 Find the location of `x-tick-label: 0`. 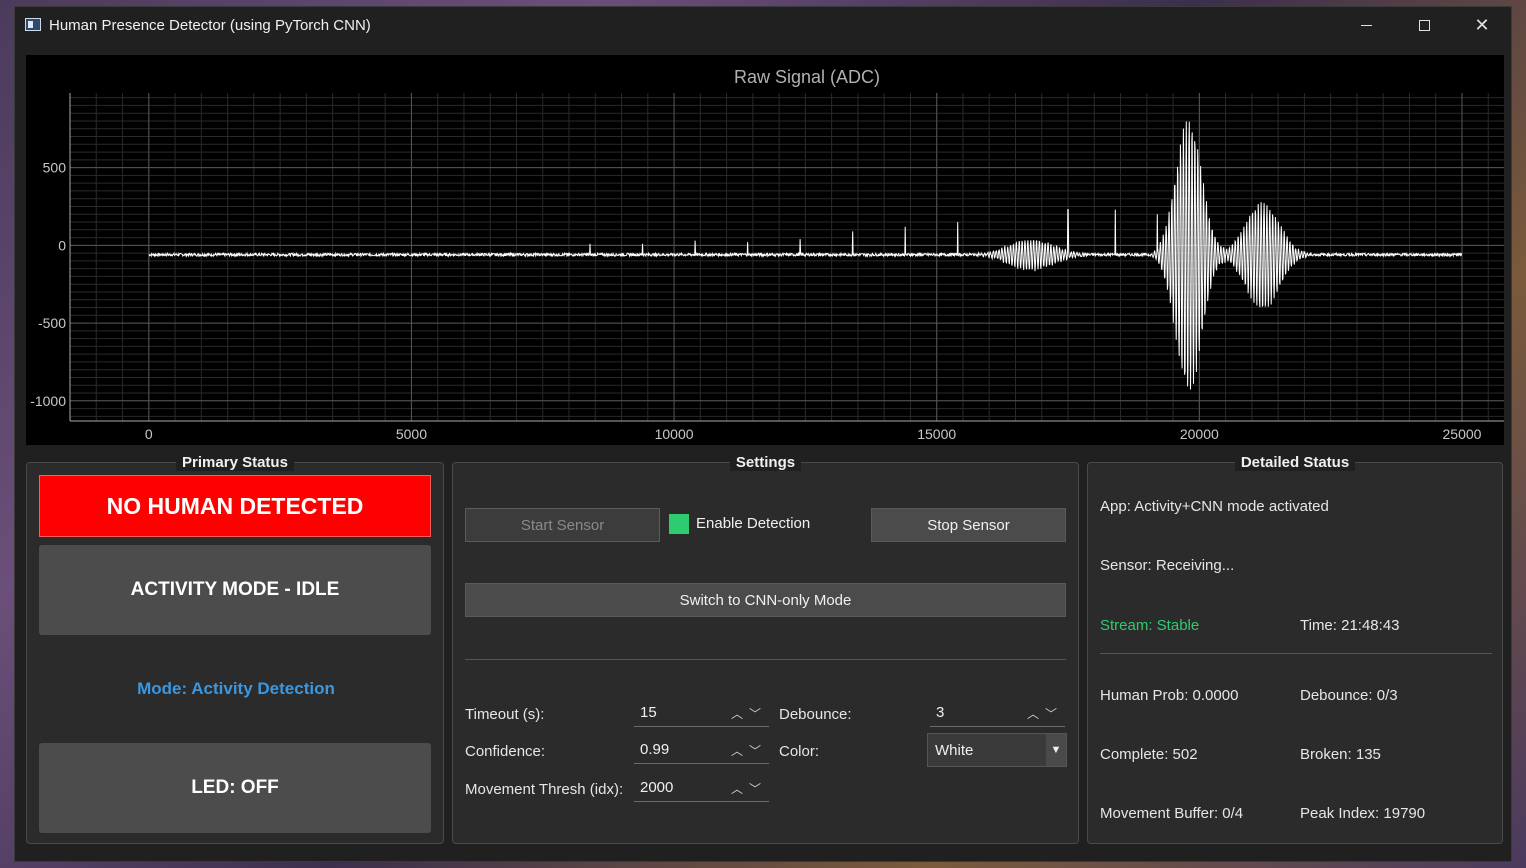

x-tick-label: 0 is located at coordinates (149, 434).